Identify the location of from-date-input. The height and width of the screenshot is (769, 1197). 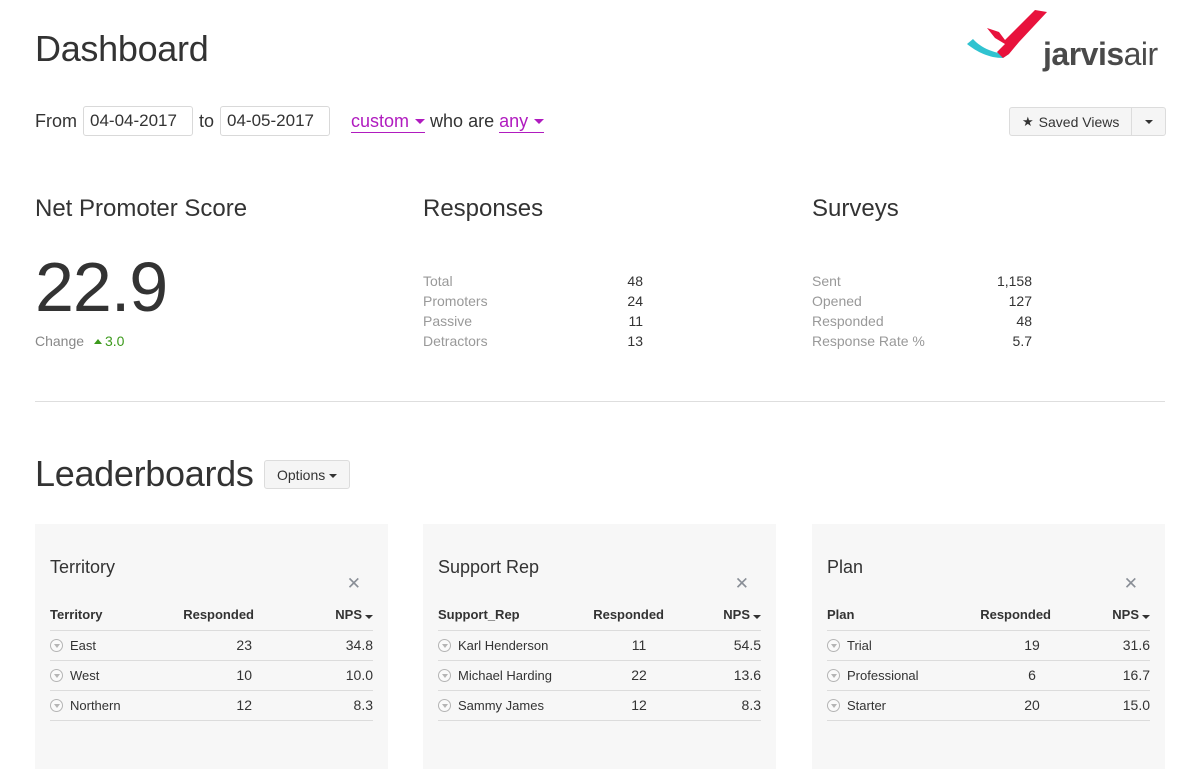
(138, 121).